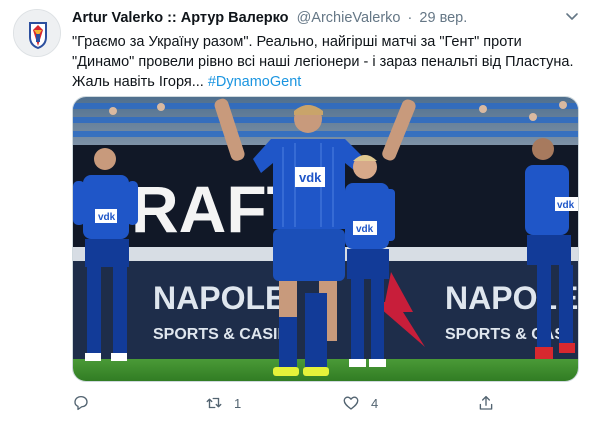  Describe the element at coordinates (219, 298) in the screenshot. I see `banner-text-left: NAPOLE` at that location.